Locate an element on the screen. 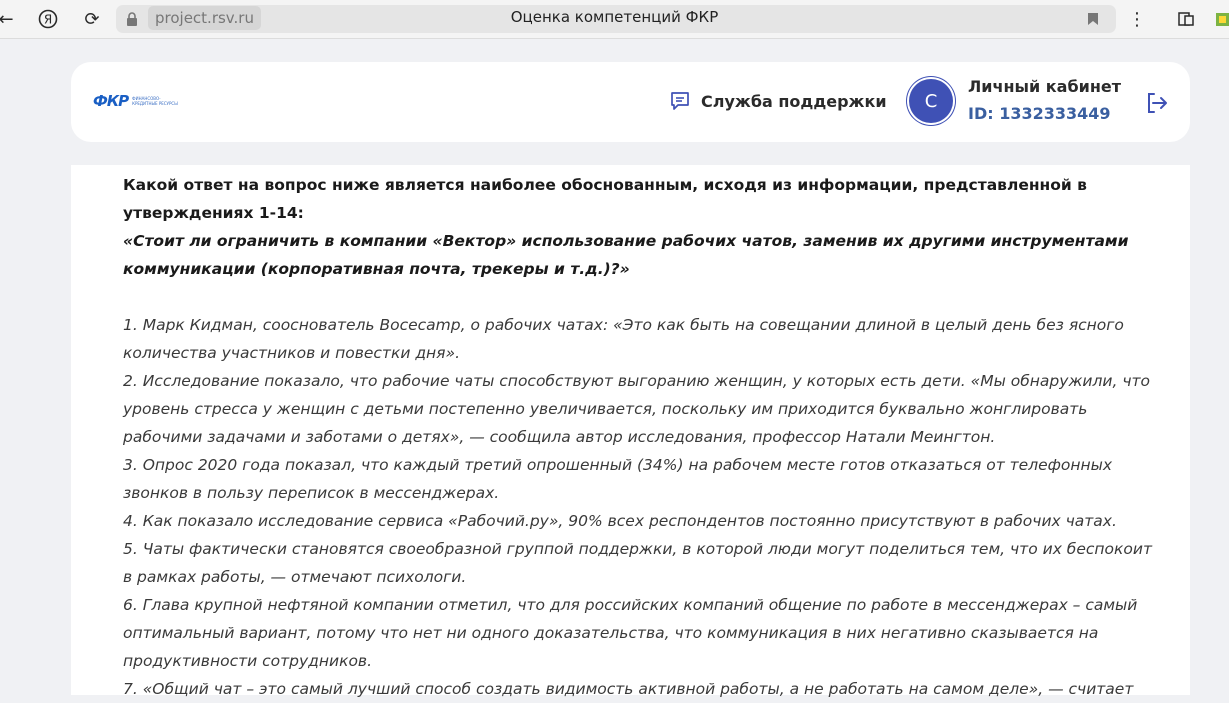  avatar: С is located at coordinates (931, 101).